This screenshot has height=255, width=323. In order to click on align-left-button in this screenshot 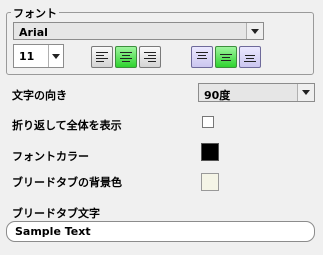, I will do `click(102, 57)`.